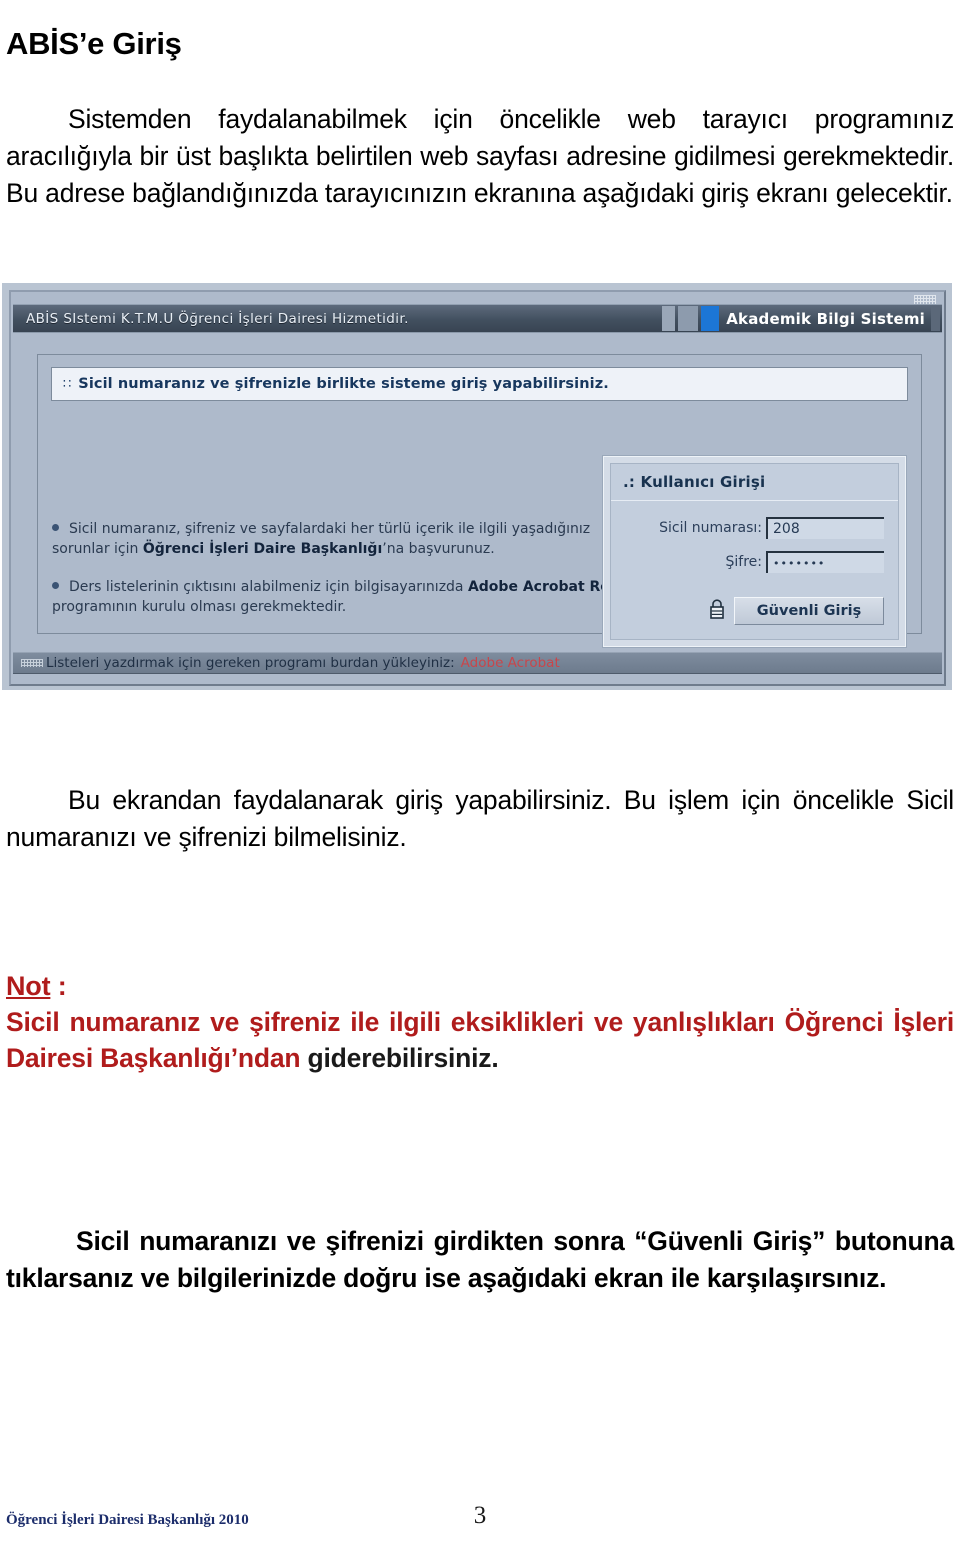 The height and width of the screenshot is (1555, 960). I want to click on sifre-label: Şifre:, so click(743, 562).